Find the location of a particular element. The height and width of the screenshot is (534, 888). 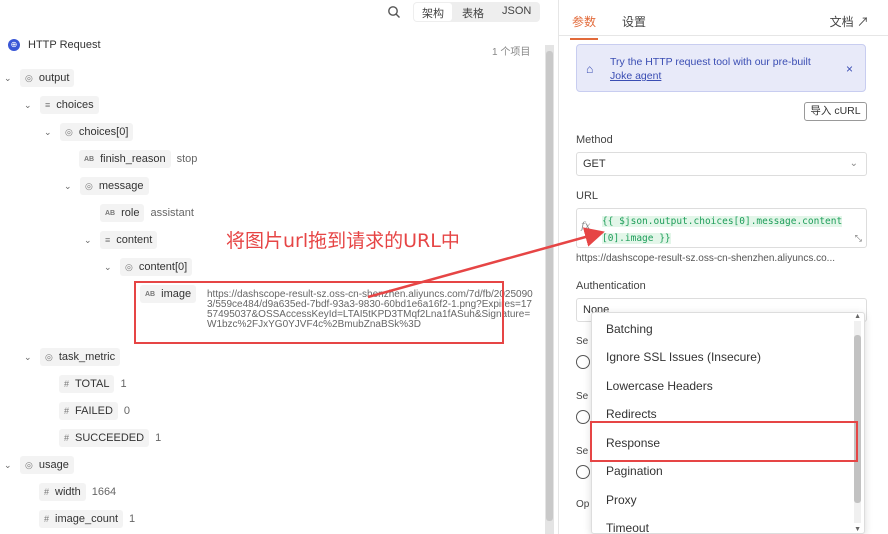

joke-agent-link: Joke agent is located at coordinates (635, 76).